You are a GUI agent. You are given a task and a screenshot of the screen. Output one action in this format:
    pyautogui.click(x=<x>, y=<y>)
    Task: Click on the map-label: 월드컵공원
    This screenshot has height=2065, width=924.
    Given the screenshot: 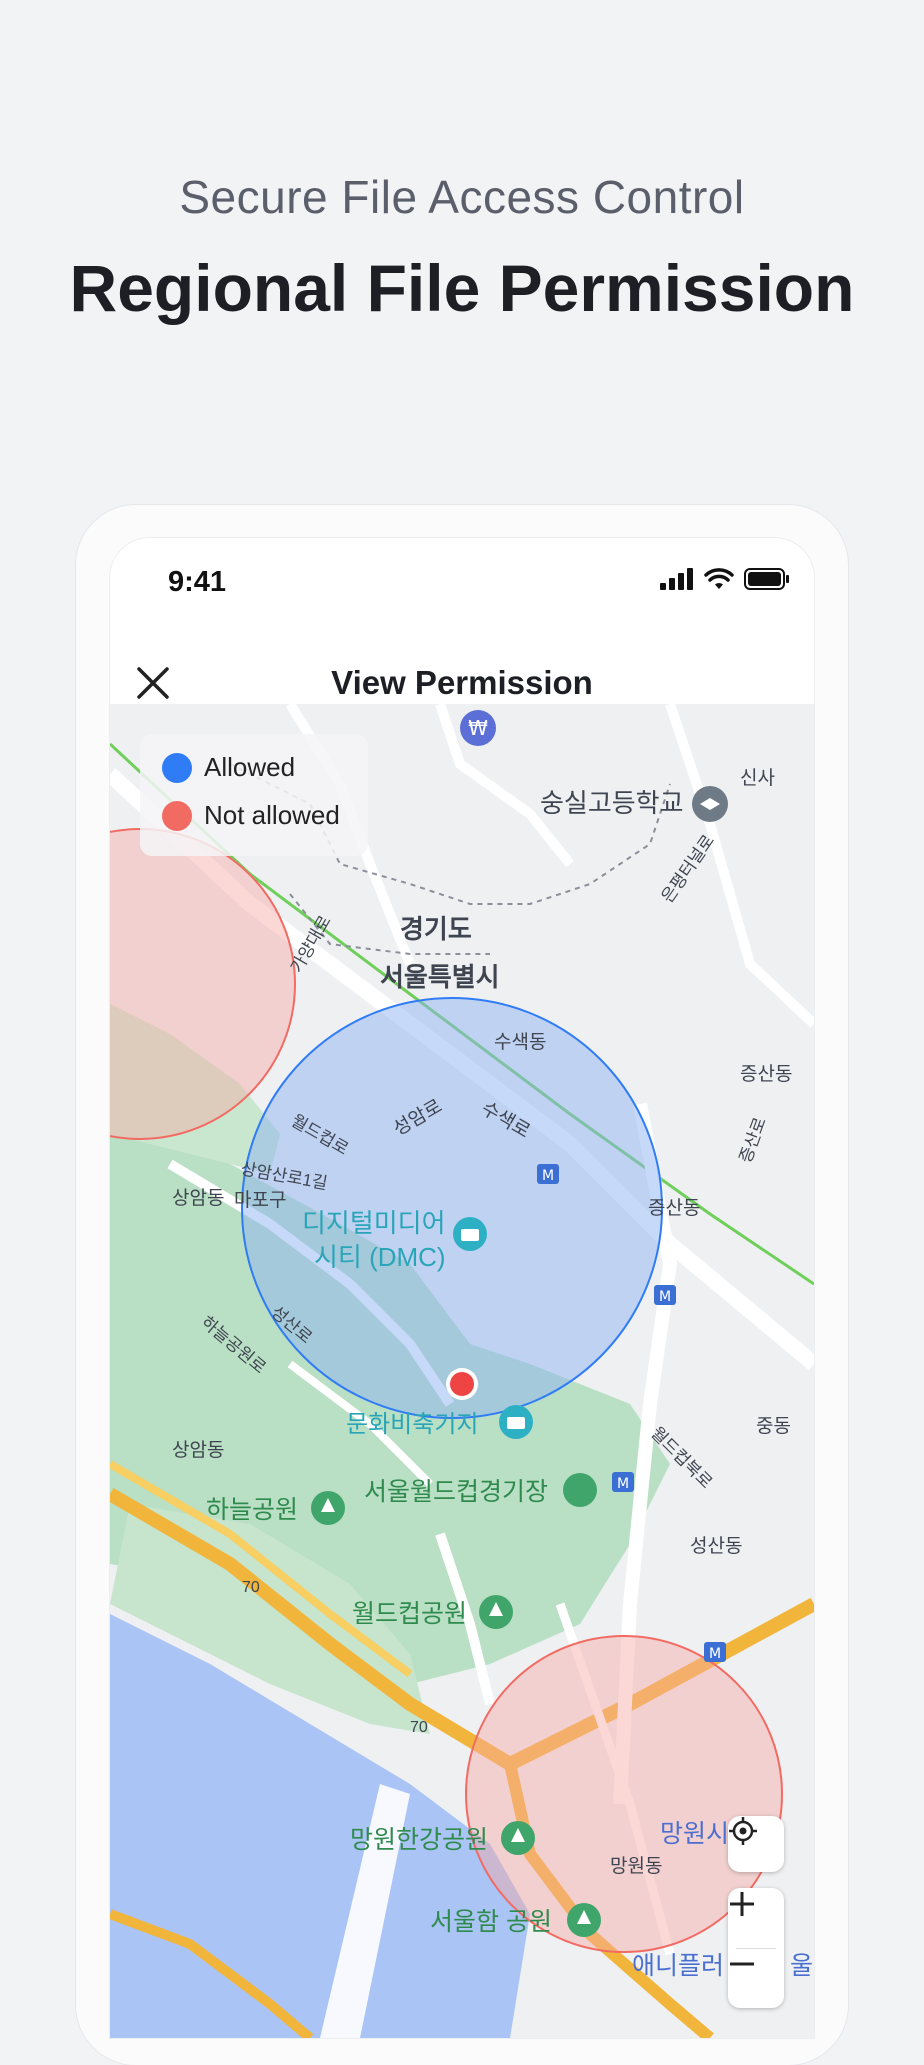 What is the action you would take?
    pyautogui.click(x=409, y=1614)
    